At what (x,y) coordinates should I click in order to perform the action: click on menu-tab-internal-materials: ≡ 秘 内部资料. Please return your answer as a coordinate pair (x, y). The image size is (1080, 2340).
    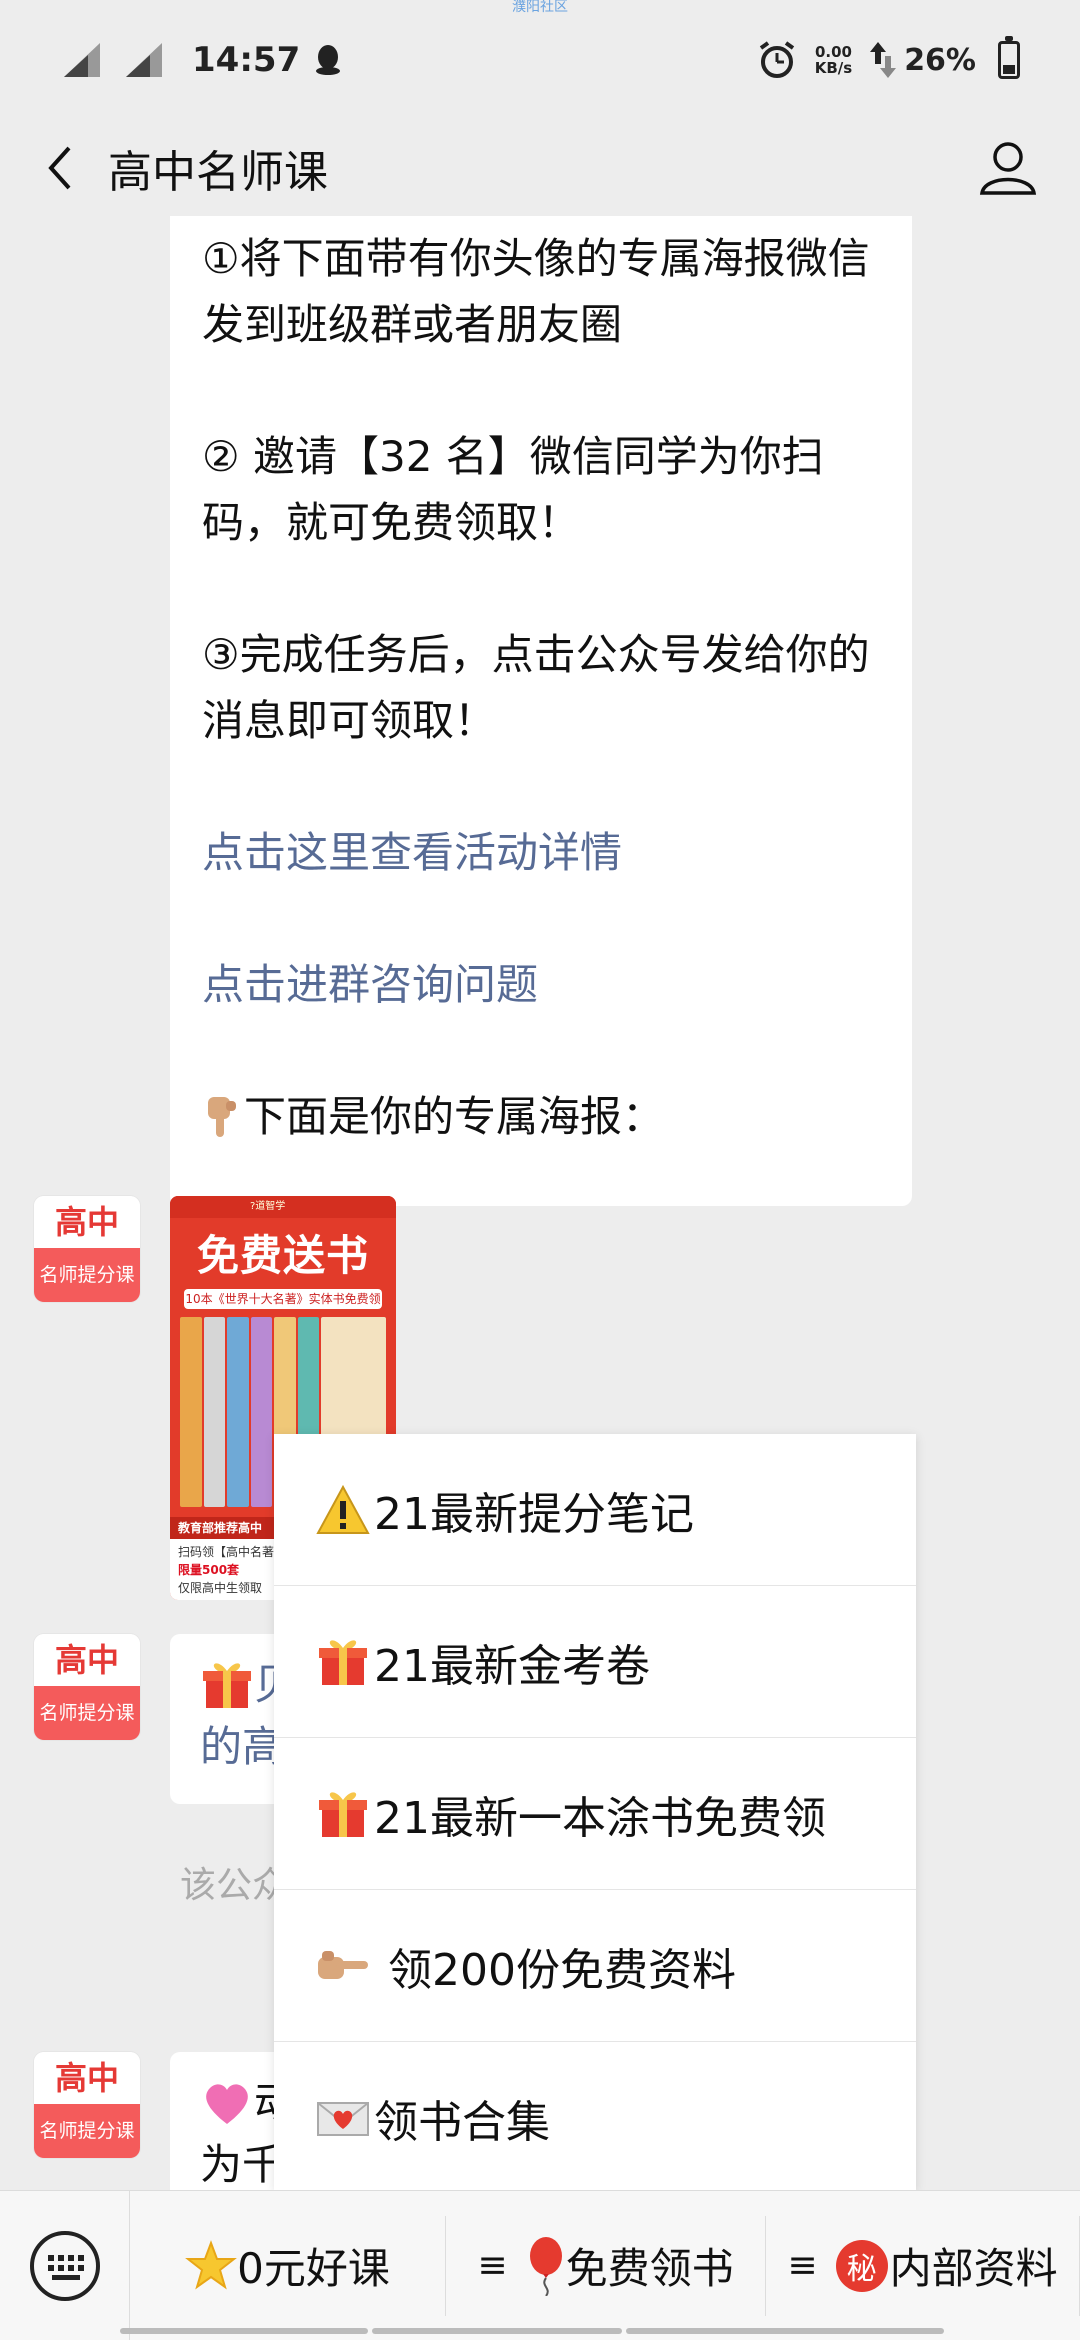
    Looking at the image, I should click on (923, 2265).